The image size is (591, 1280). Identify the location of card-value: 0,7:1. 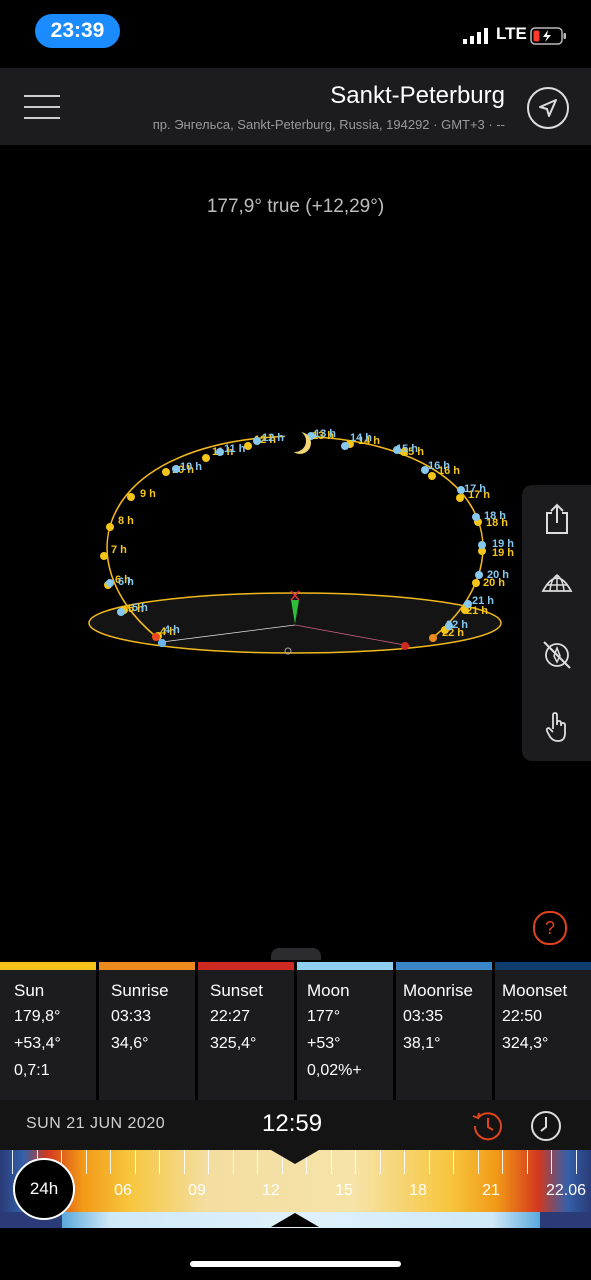
(32, 1070).